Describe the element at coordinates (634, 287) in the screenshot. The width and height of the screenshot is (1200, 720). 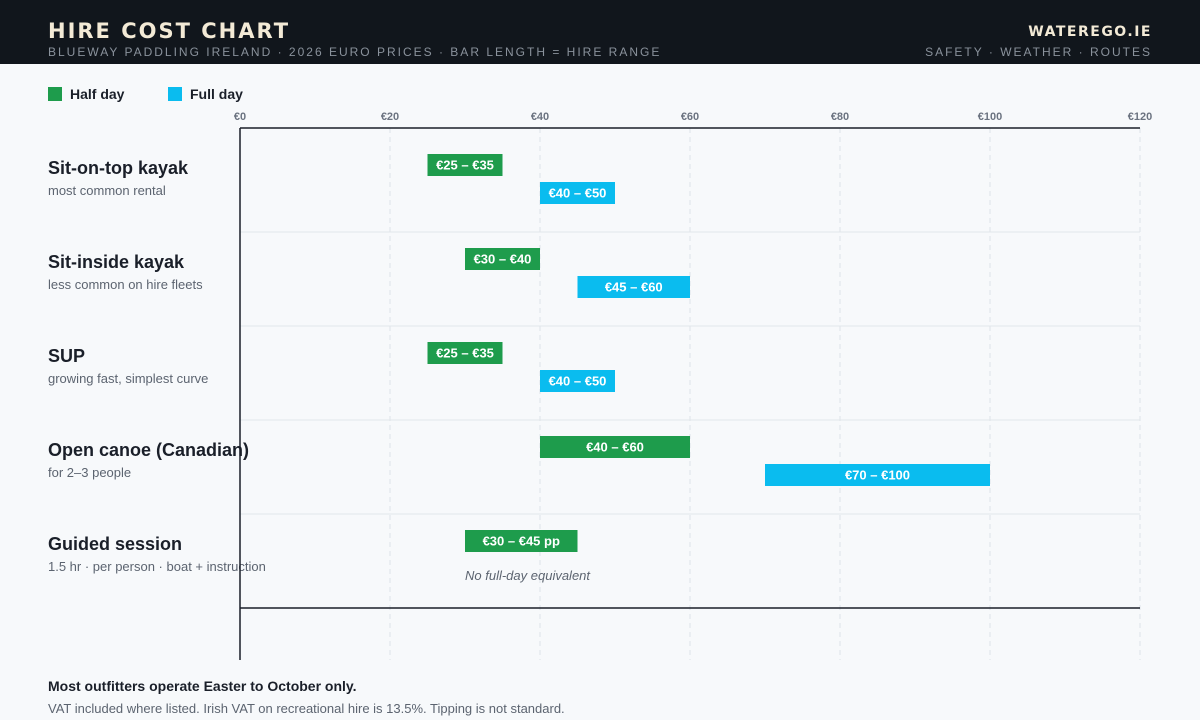
I see `full-day-label: €45 – €60` at that location.